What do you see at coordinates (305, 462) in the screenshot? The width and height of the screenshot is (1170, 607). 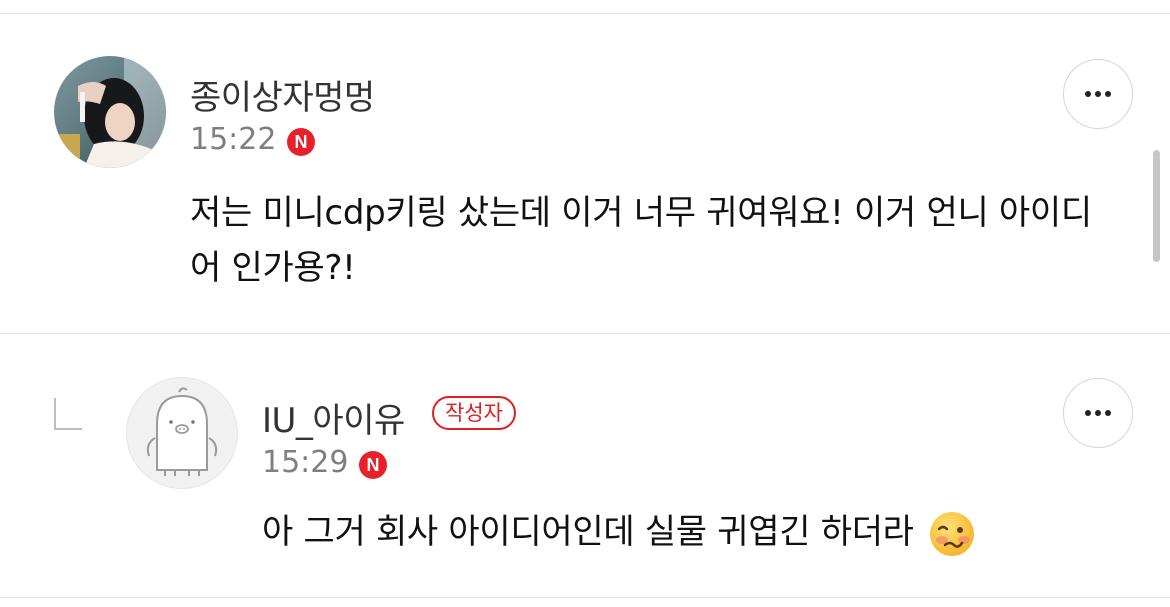 I see `reply-time: 15:29` at bounding box center [305, 462].